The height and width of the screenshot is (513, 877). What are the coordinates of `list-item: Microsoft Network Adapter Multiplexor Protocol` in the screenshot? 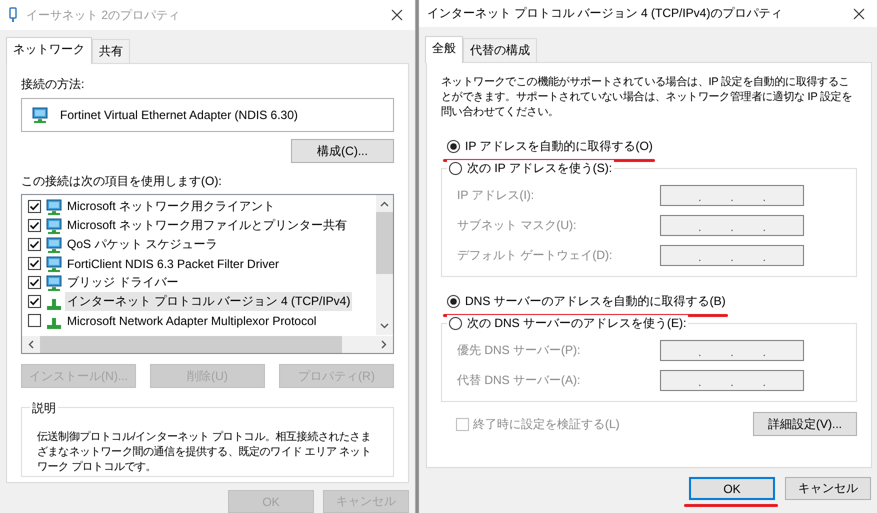 It's located at (191, 320).